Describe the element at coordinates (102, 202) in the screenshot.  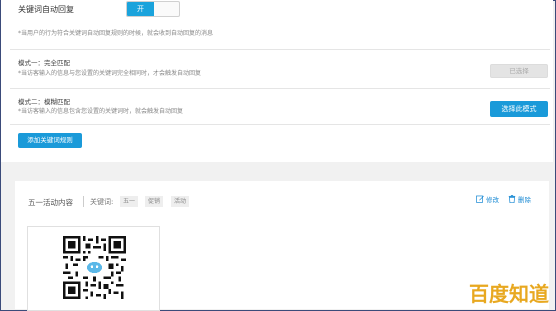
I see `keyword-label: 关键词:` at that location.